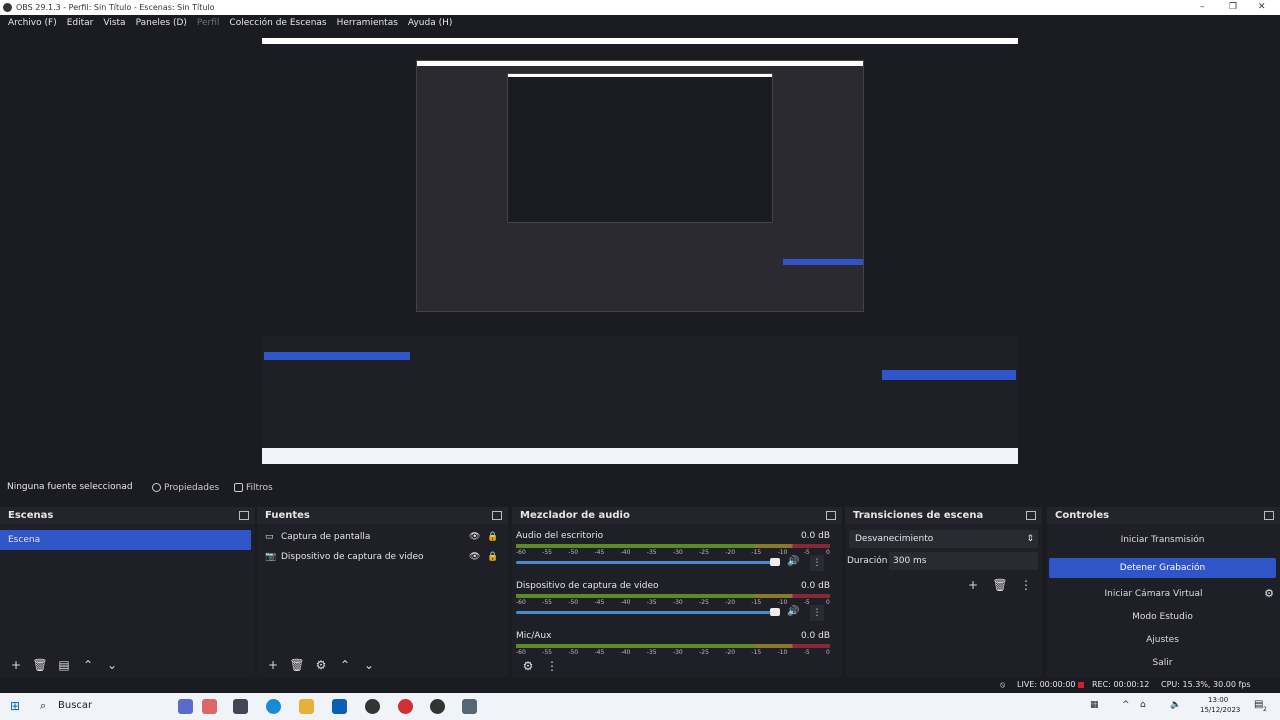 This screenshot has width=1280, height=720. I want to click on meter-tick: -5, so click(806, 602).